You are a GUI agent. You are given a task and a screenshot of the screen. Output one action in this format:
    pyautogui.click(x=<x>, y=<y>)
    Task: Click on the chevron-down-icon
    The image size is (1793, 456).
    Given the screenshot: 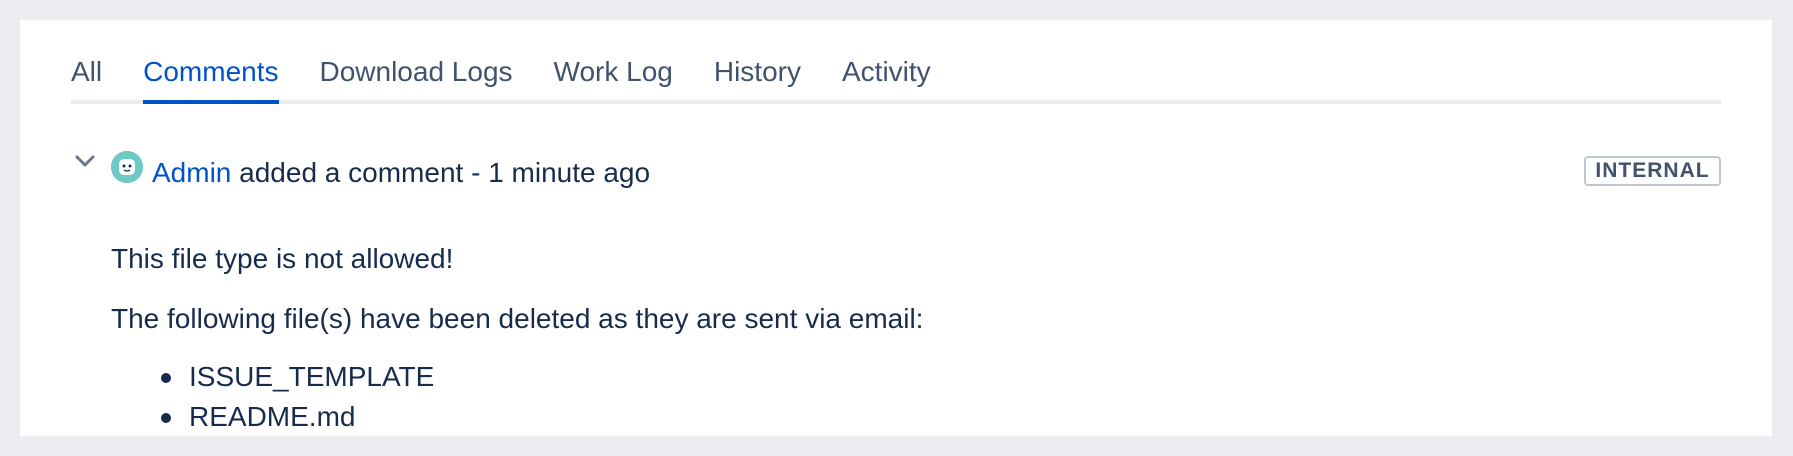 What is the action you would take?
    pyautogui.click(x=85, y=161)
    